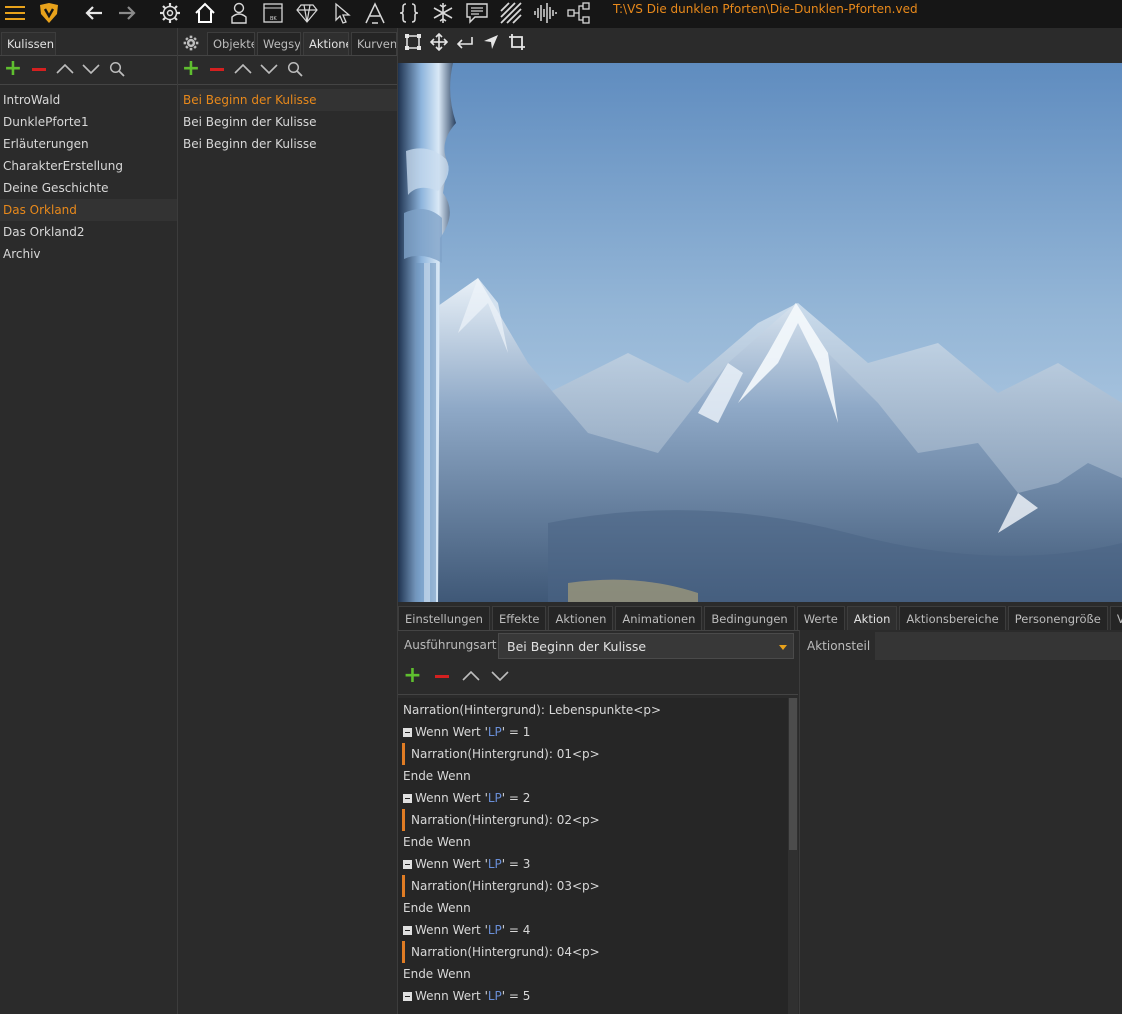 The image size is (1122, 1014). What do you see at coordinates (466, 996) in the screenshot?
I see `script-line-condition: Wenn Wert 'LP' = 5` at bounding box center [466, 996].